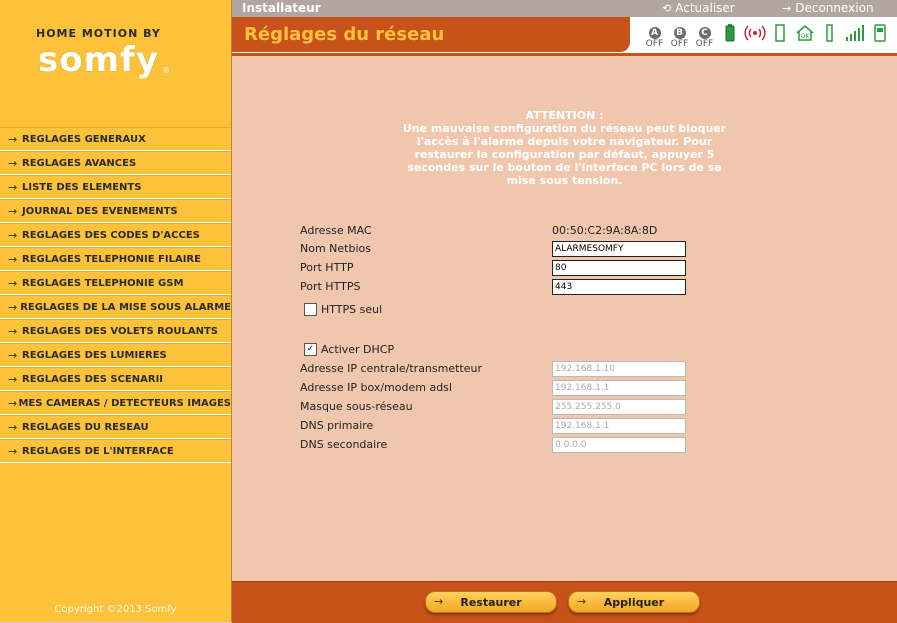 The width and height of the screenshot is (897, 623). Describe the element at coordinates (79, 163) in the screenshot. I see `menu-item-label: REGLAGES AVANCES` at that location.